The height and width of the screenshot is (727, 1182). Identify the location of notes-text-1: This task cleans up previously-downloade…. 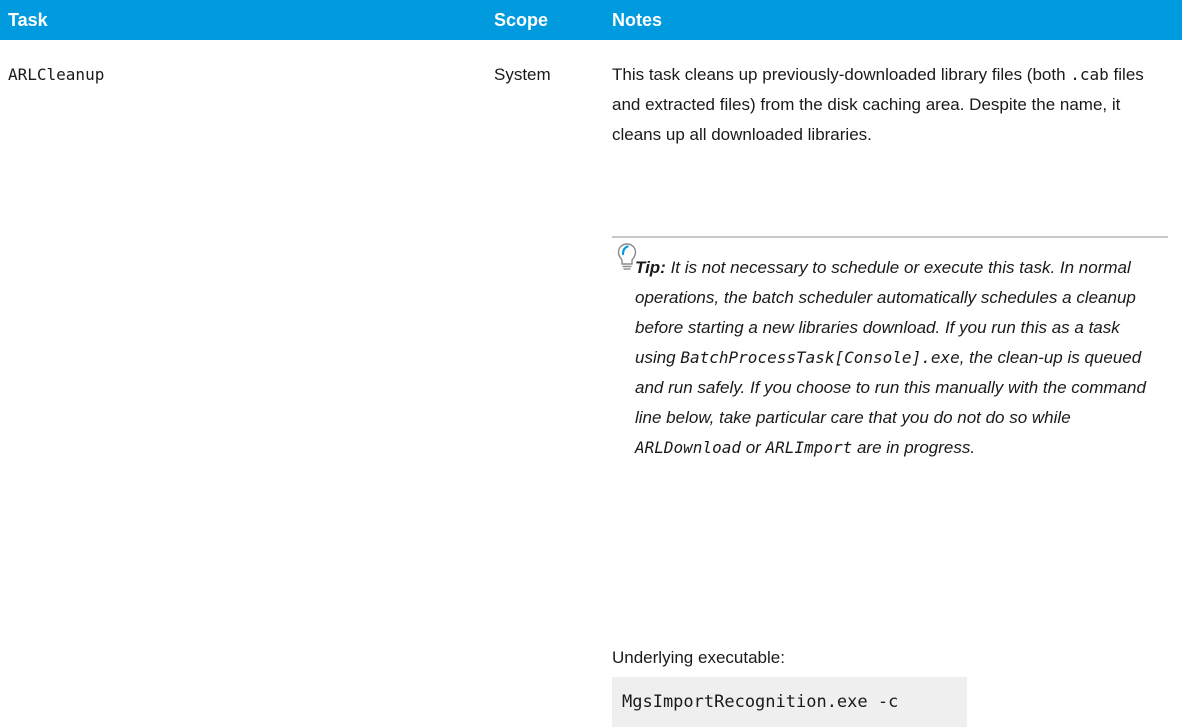
(841, 74).